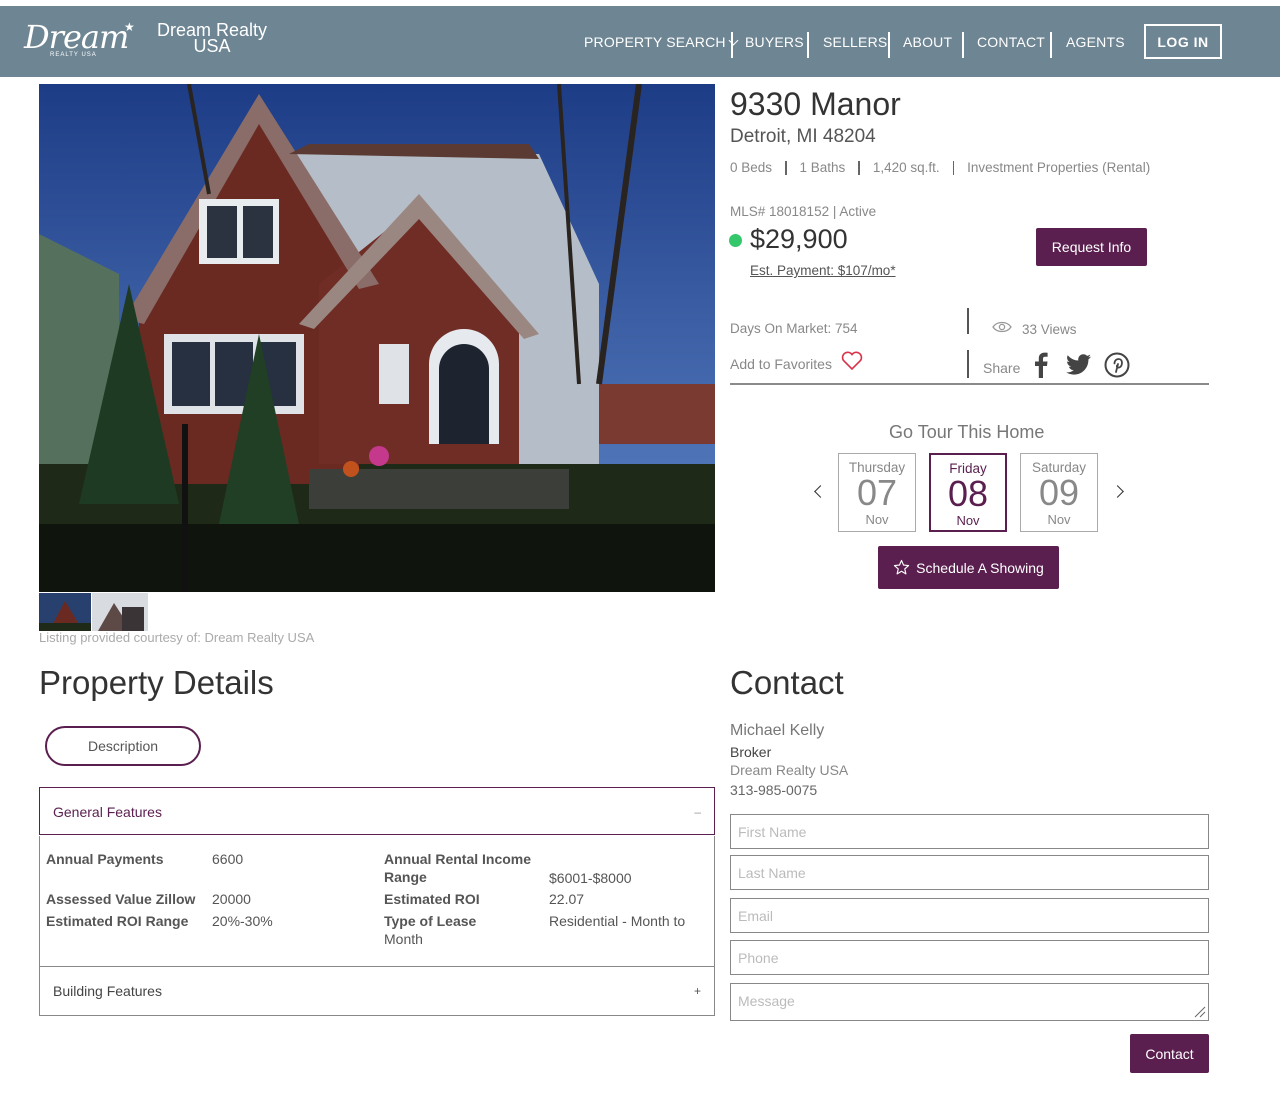 The image size is (1280, 1104). Describe the element at coordinates (1117, 491) in the screenshot. I see `chevron-right-icon` at that location.